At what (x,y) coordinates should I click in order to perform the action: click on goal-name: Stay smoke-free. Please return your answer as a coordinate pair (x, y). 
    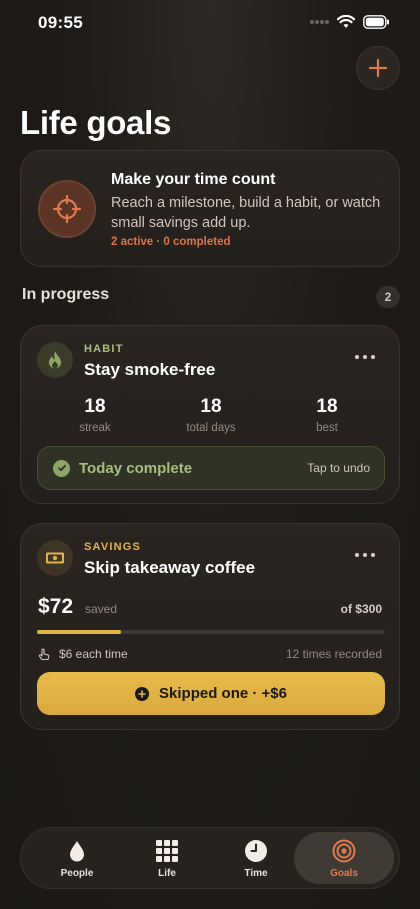
    Looking at the image, I should click on (150, 369).